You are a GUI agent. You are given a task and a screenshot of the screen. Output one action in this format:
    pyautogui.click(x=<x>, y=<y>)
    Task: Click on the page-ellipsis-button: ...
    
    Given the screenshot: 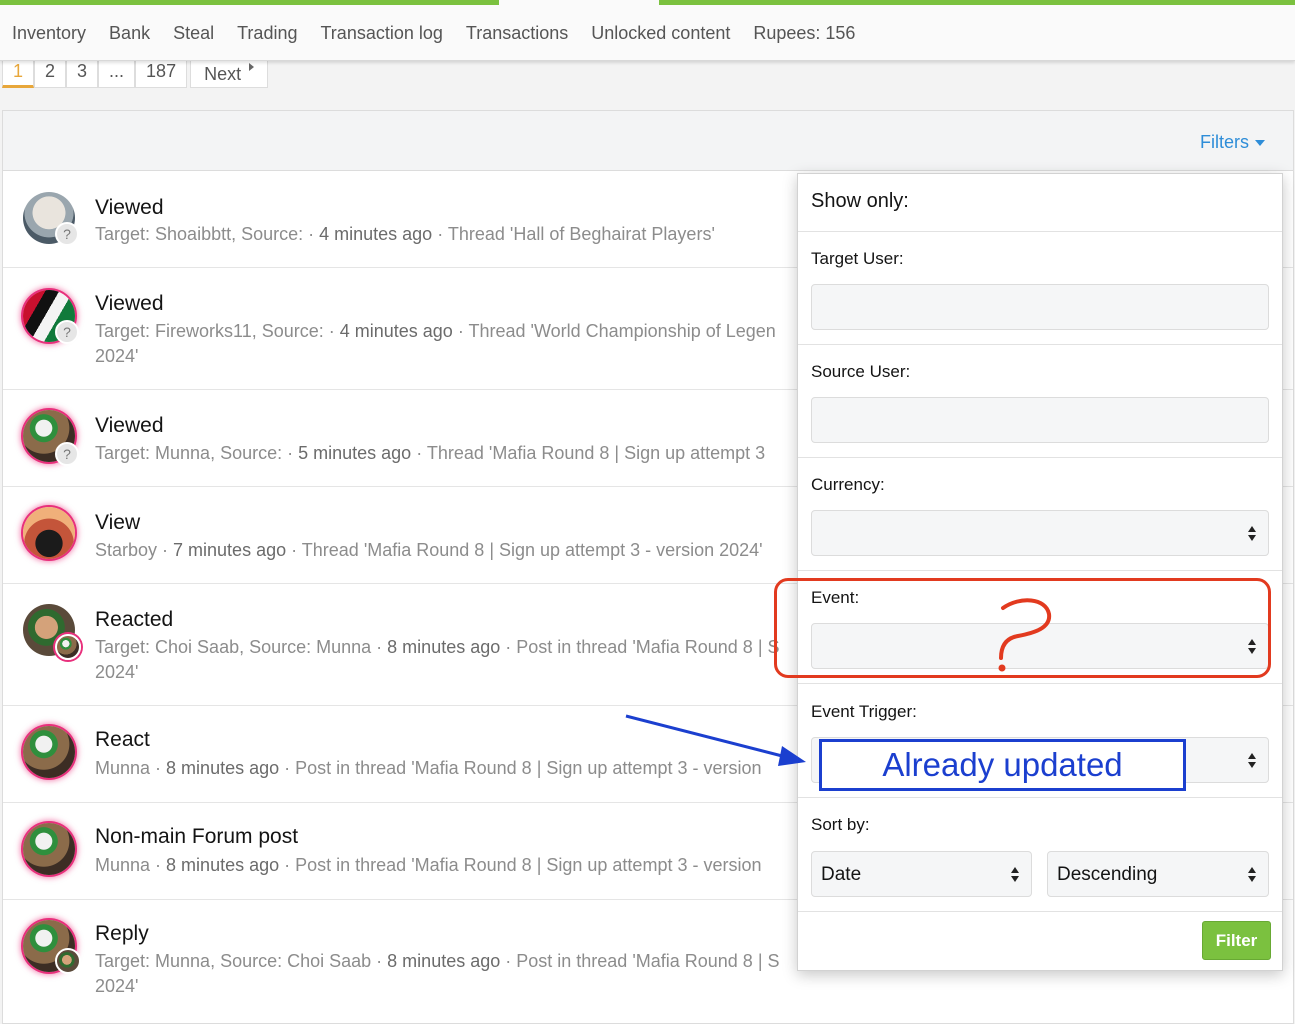 What is the action you would take?
    pyautogui.click(x=117, y=74)
    